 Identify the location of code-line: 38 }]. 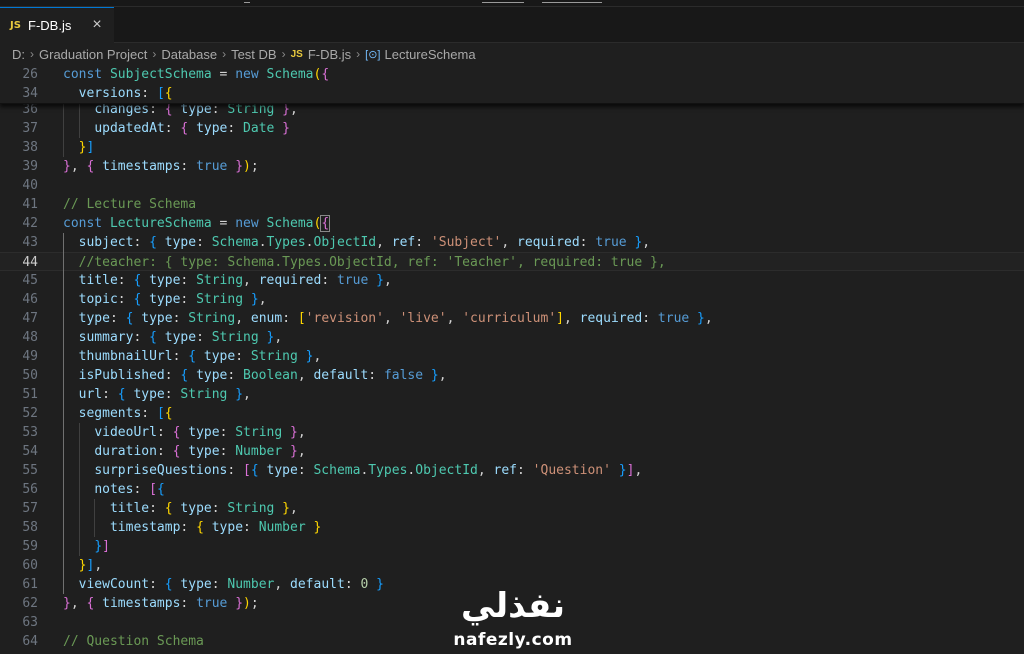
(512, 147).